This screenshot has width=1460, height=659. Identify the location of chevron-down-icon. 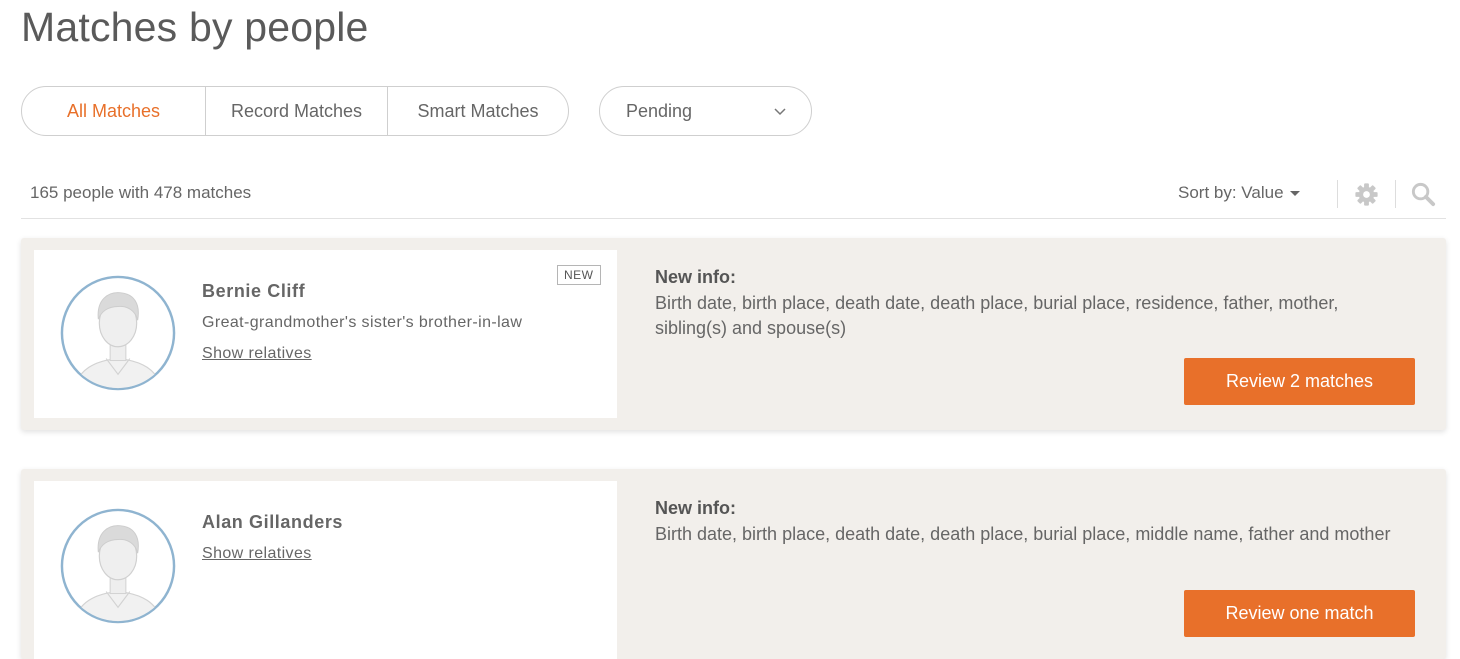
(780, 112).